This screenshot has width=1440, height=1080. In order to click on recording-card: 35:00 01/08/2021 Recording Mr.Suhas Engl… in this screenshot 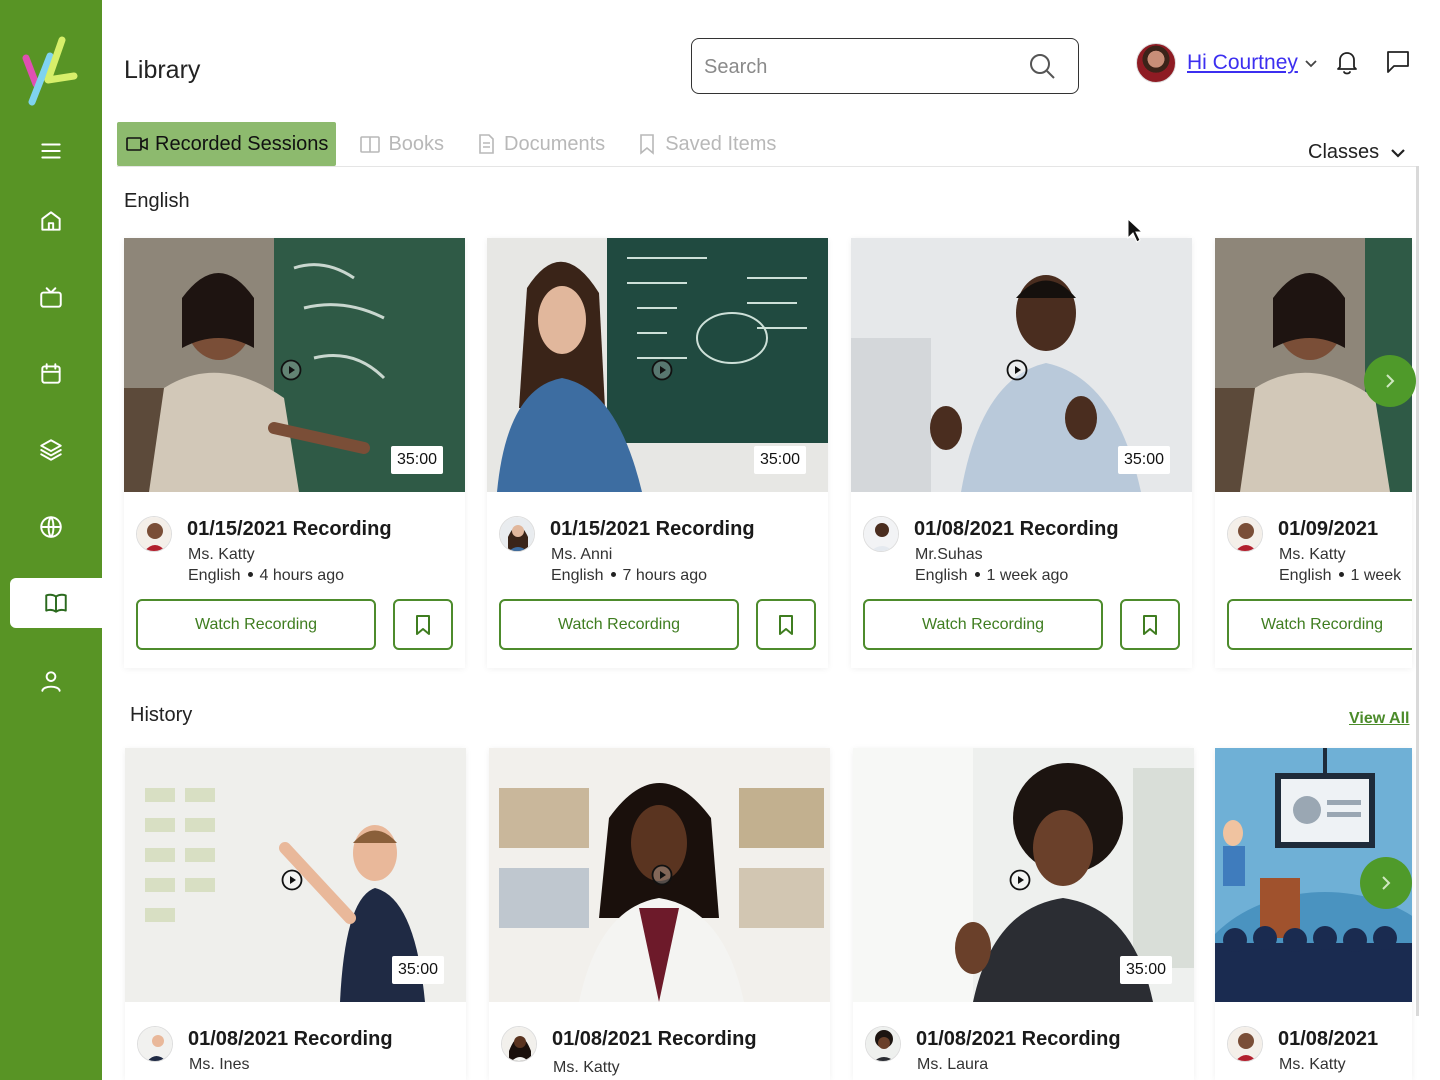, I will do `click(1021, 453)`.